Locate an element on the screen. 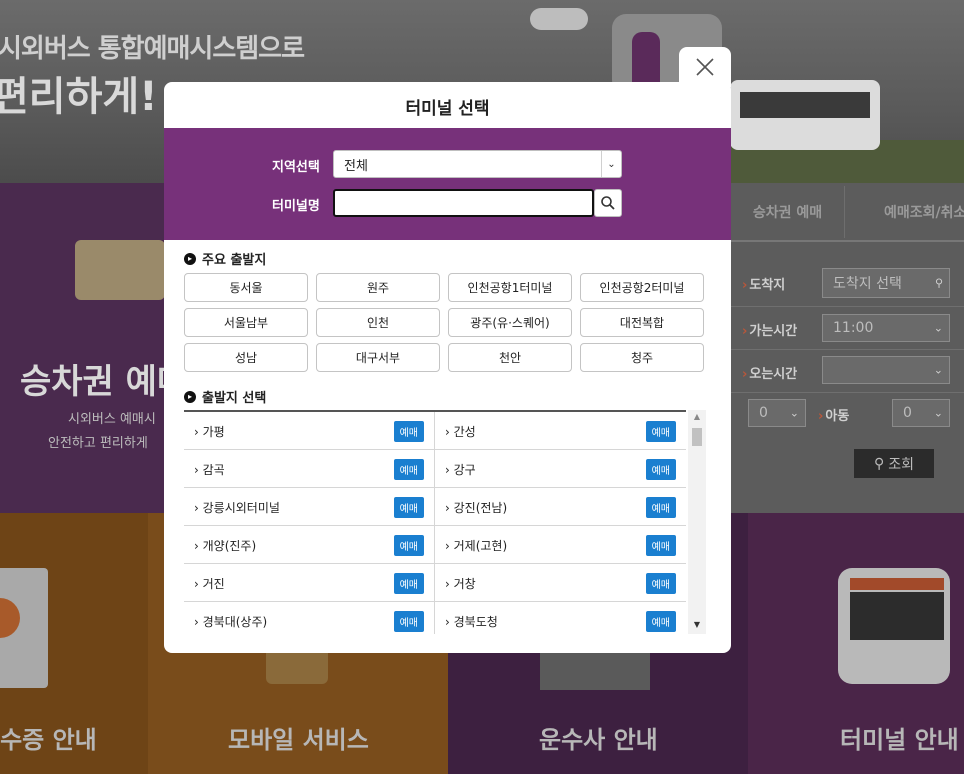  table-row: › 경북대(상주) 예매 › 경북도청 예매 is located at coordinates (435, 618).